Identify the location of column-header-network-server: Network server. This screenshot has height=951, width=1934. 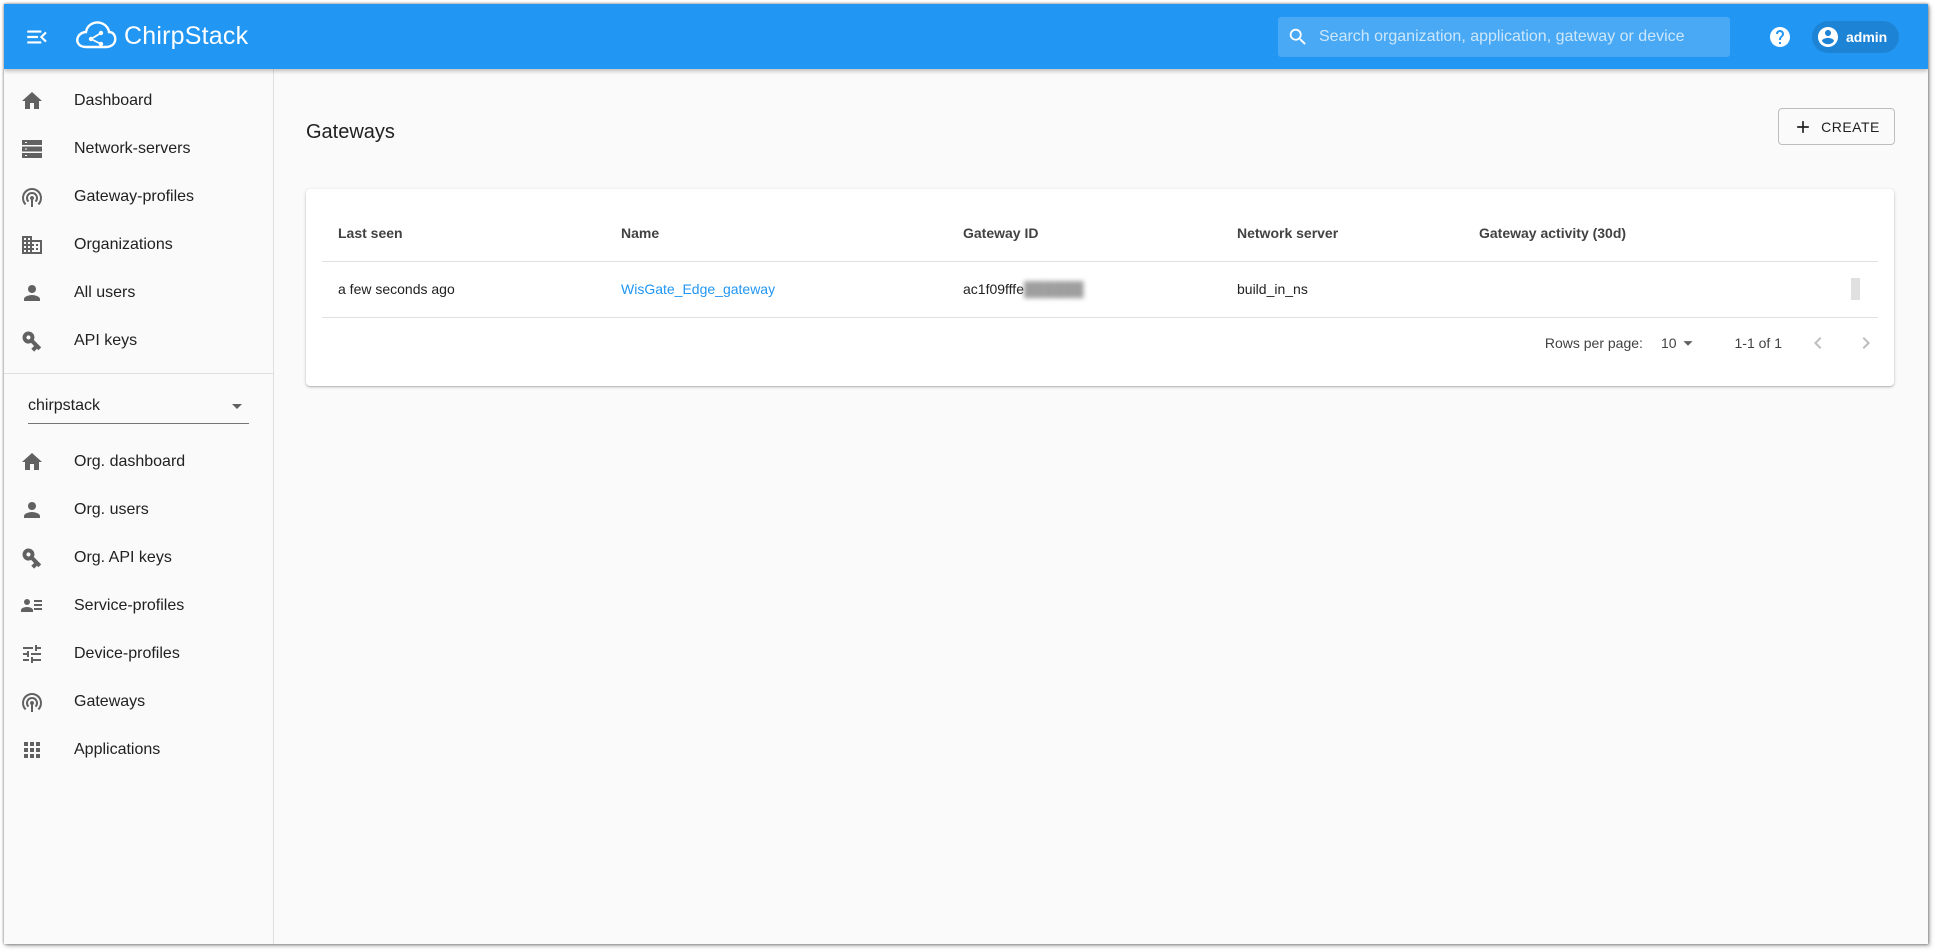
(1342, 233).